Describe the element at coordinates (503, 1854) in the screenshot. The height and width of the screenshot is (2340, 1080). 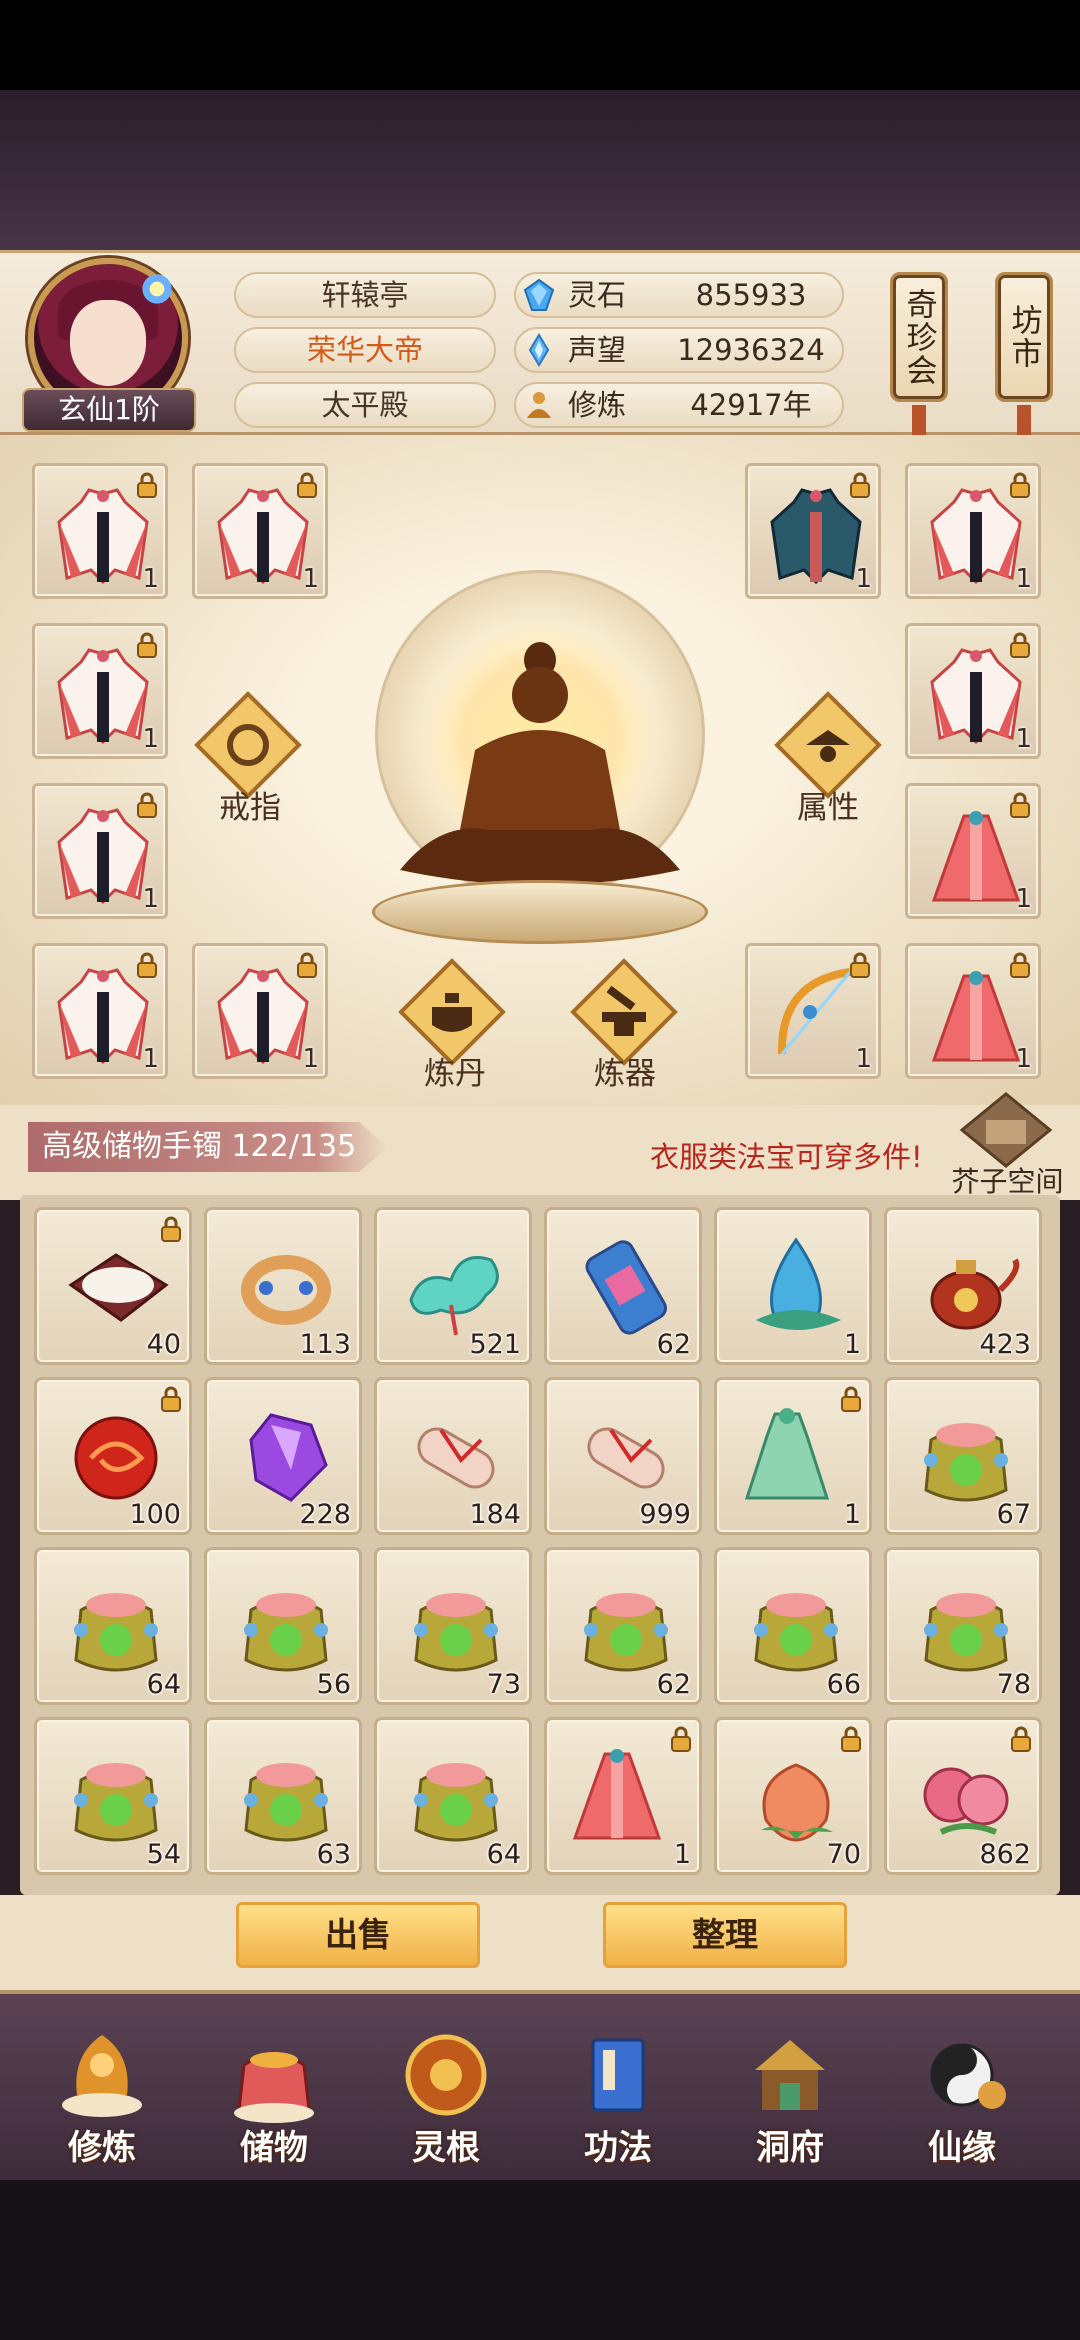
I see `item-count: 64` at that location.